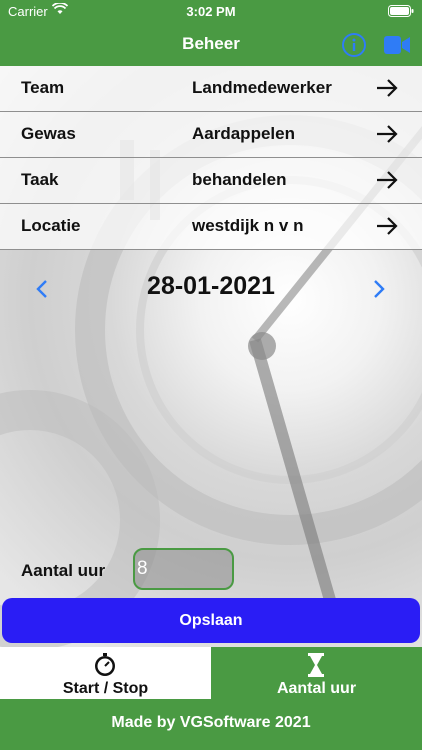  I want to click on row-value: westdijk n v n, so click(248, 225).